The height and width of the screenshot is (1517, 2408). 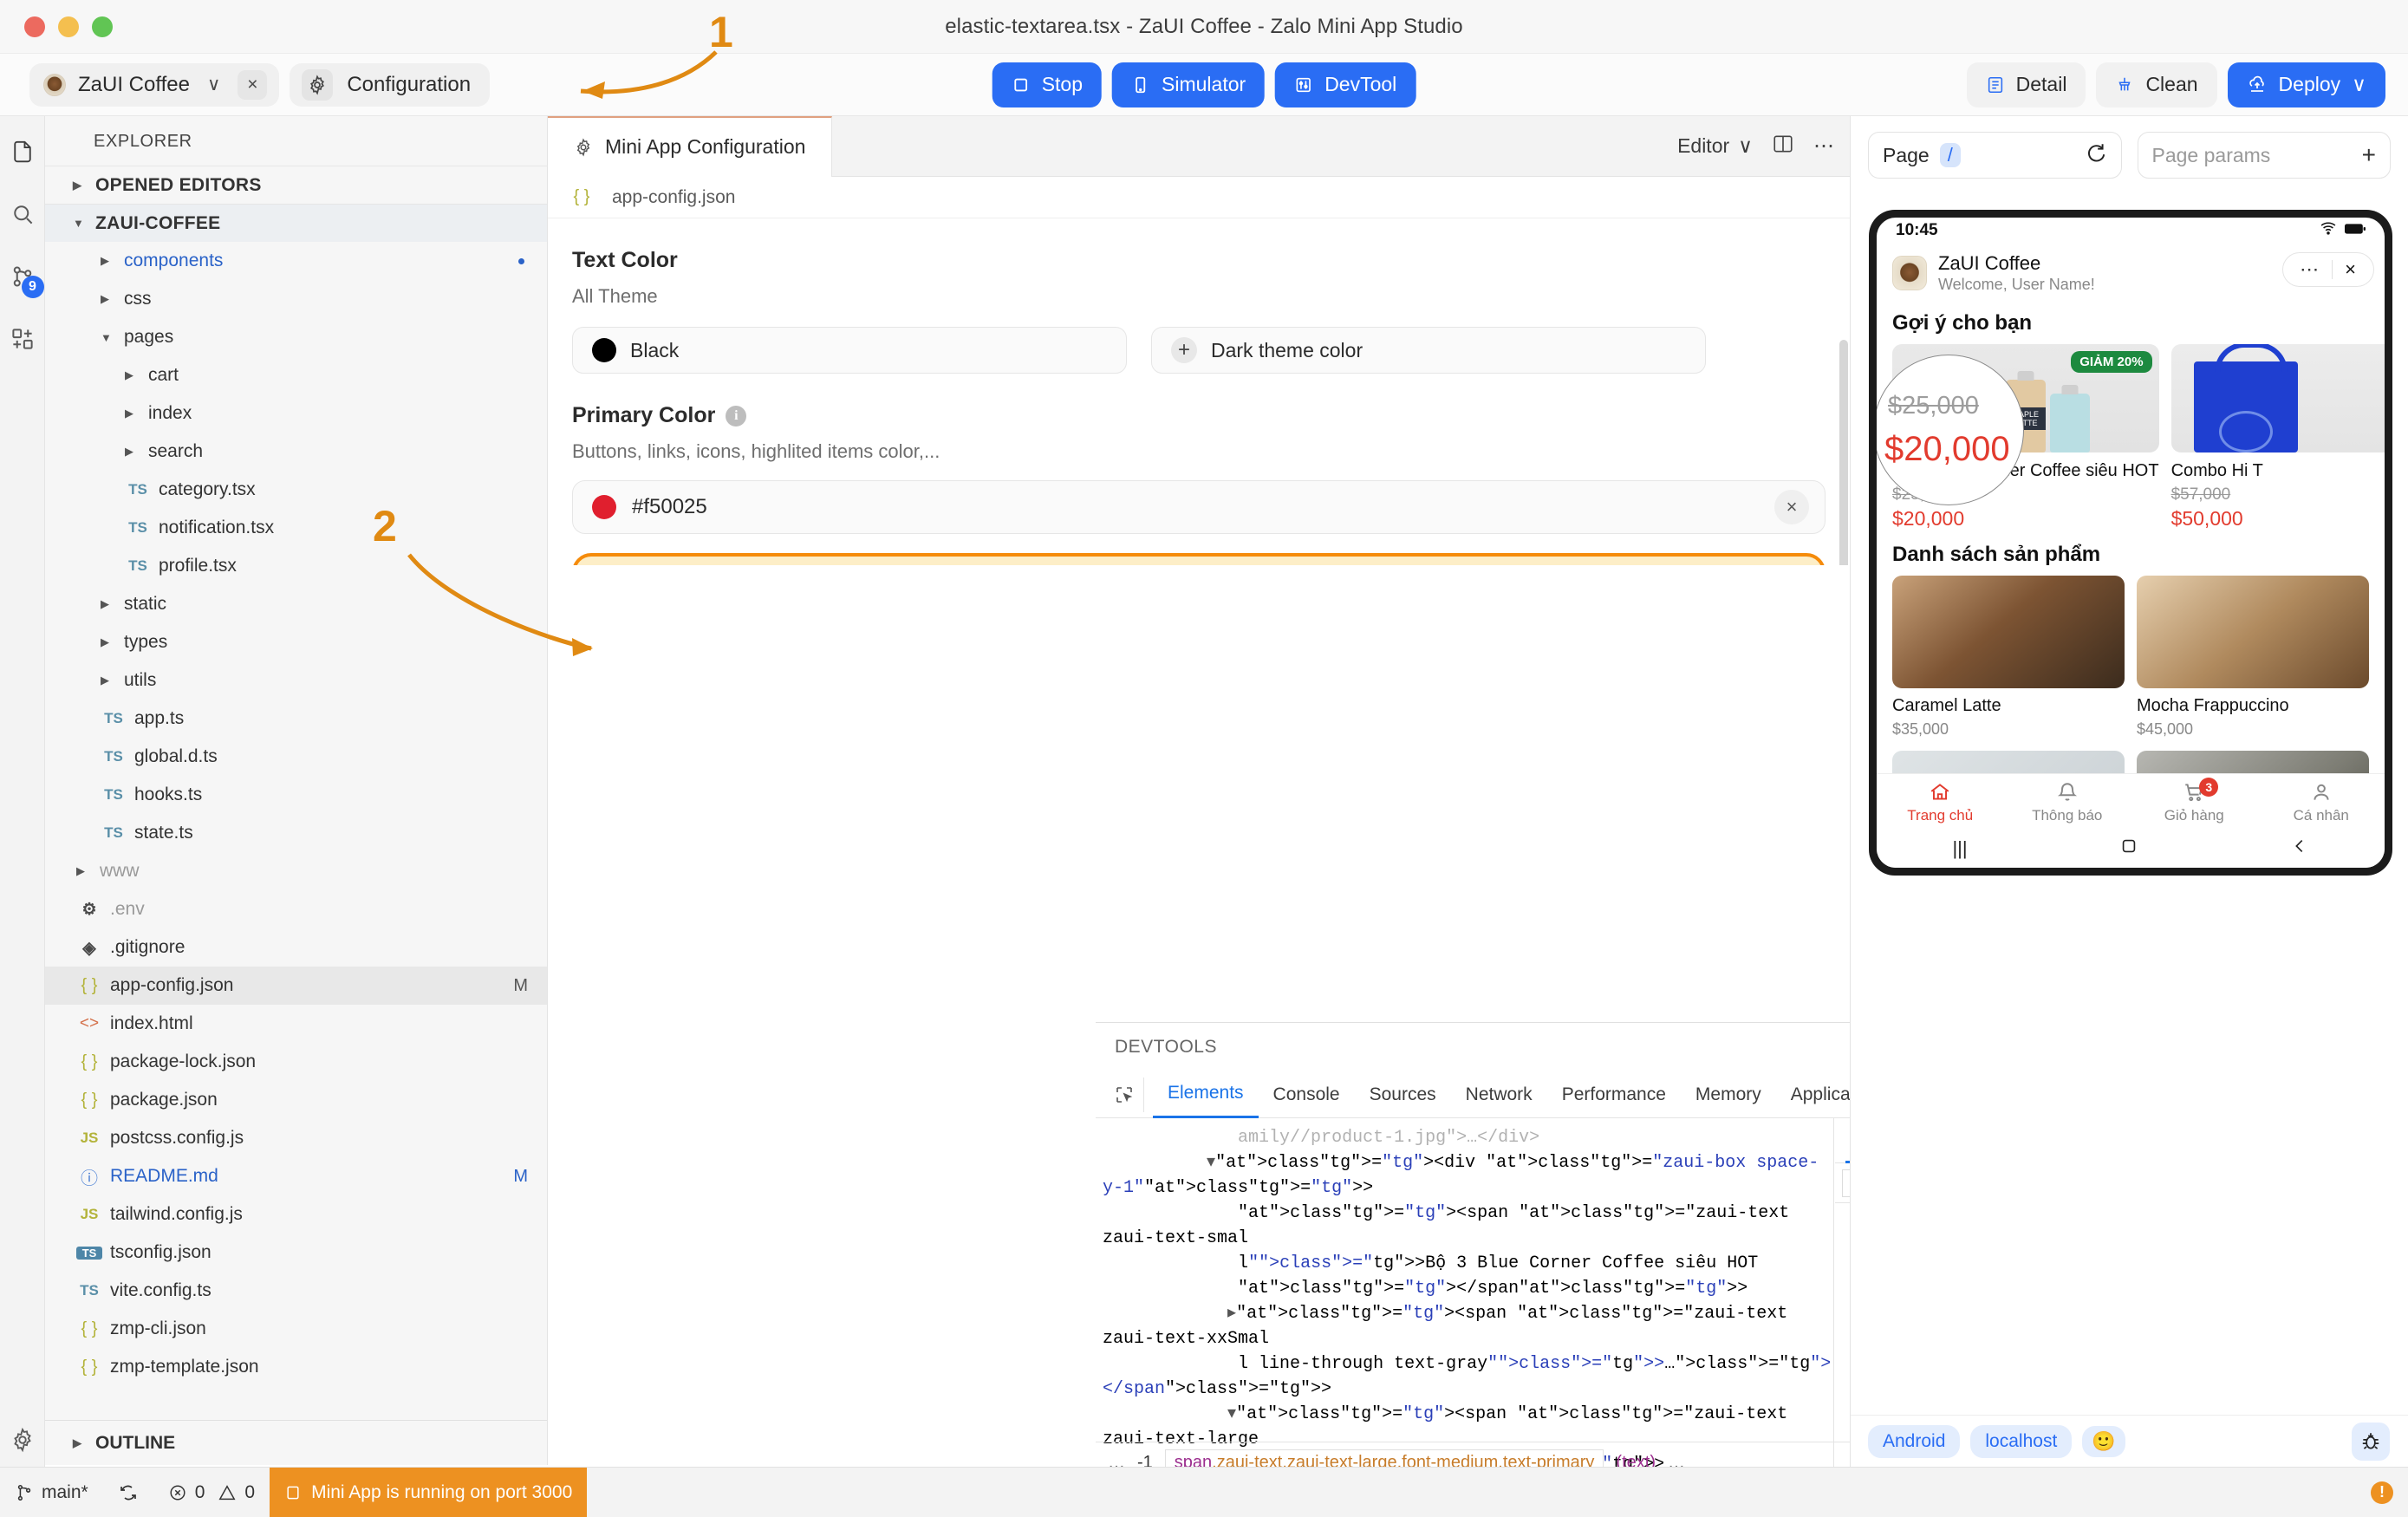 What do you see at coordinates (2321, 803) in the screenshot?
I see `tab-ca-nhan: Cá nhân` at bounding box center [2321, 803].